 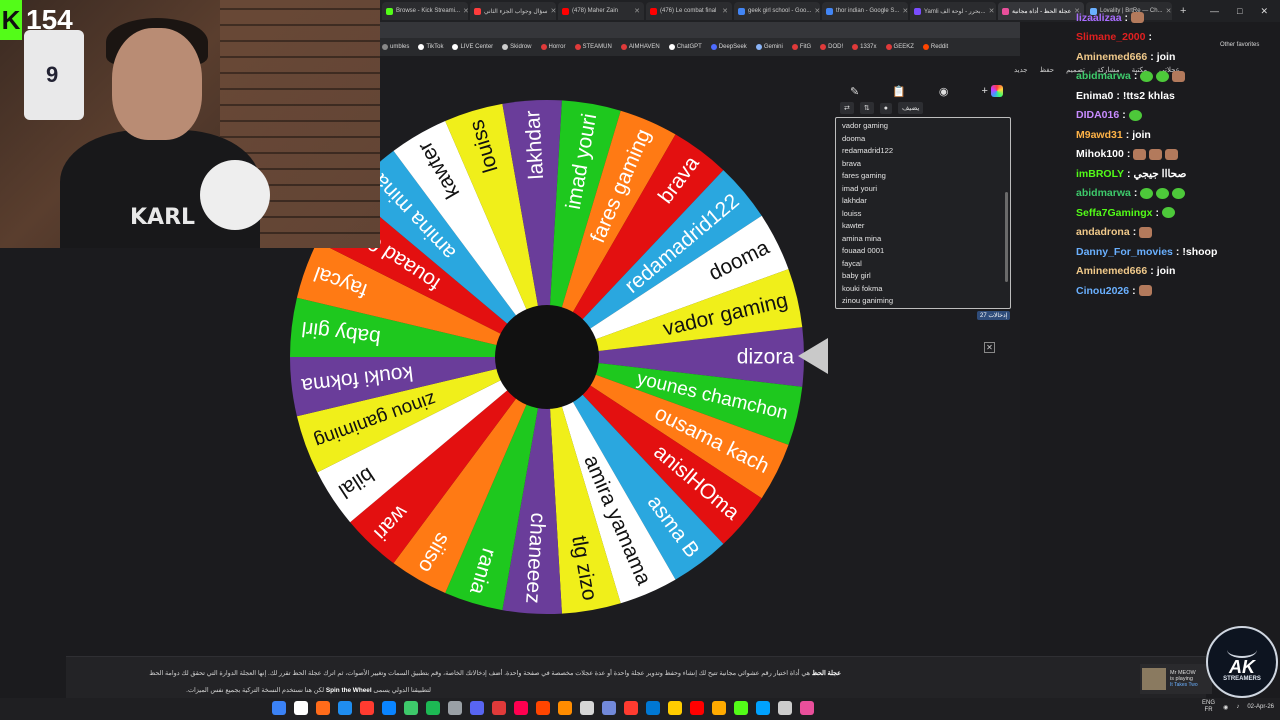 I want to click on browser-tab: سؤال وجواب الجزء الثاني ✕, so click(x=513, y=11).